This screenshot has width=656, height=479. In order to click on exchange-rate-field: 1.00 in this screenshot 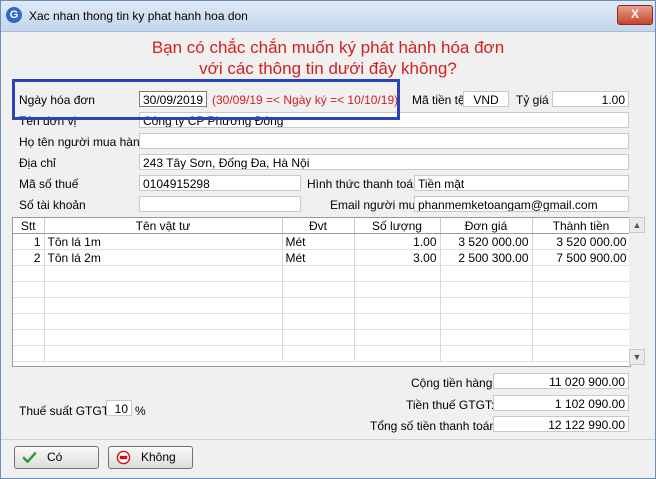, I will do `click(590, 99)`.